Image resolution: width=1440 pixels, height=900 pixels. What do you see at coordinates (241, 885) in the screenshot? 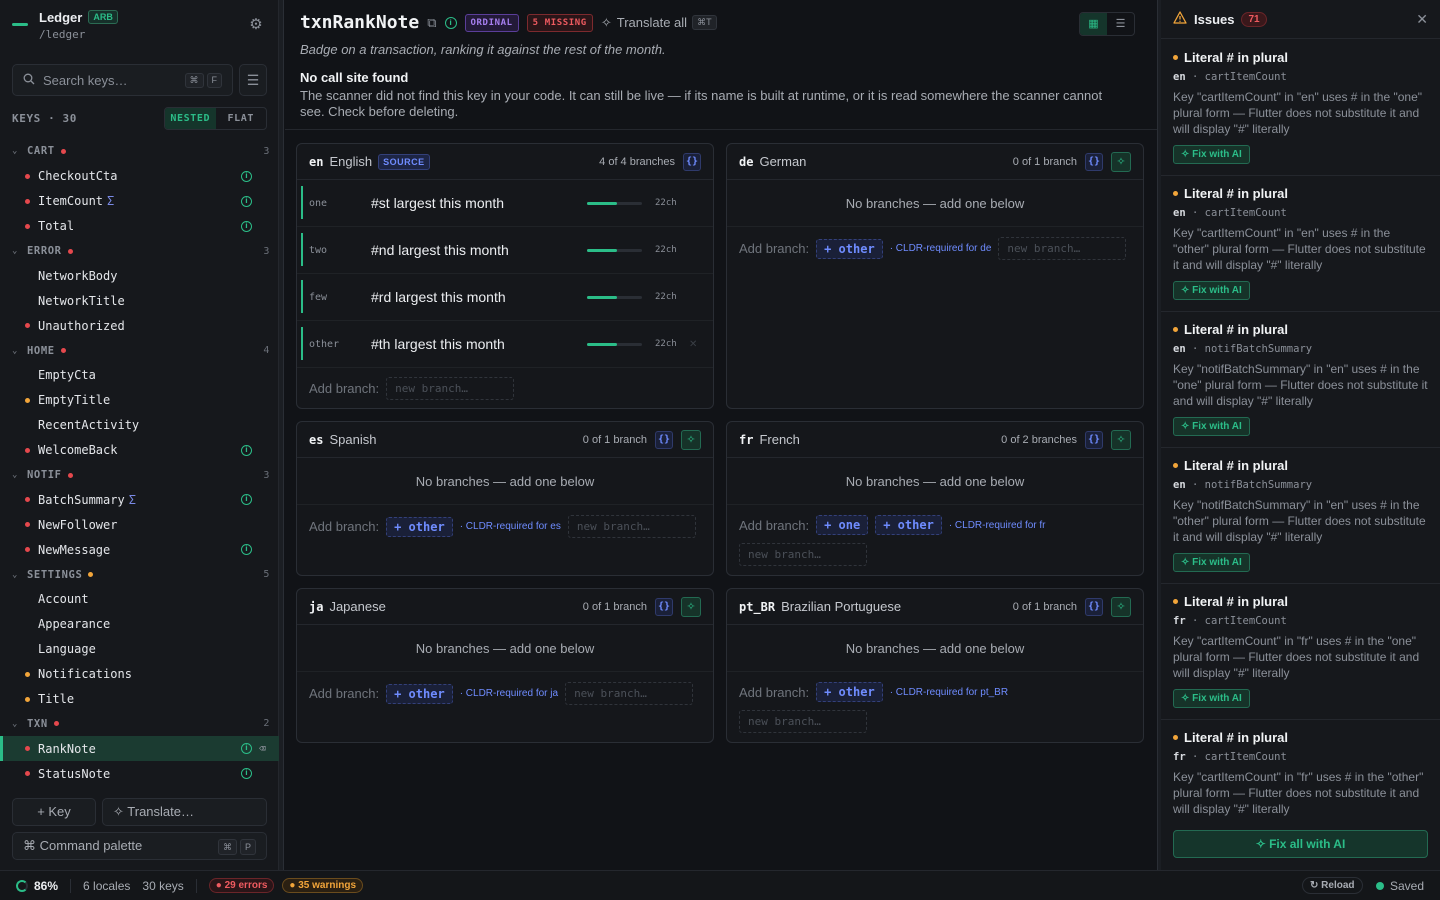
I see `errors-badge: ● 29 errors` at bounding box center [241, 885].